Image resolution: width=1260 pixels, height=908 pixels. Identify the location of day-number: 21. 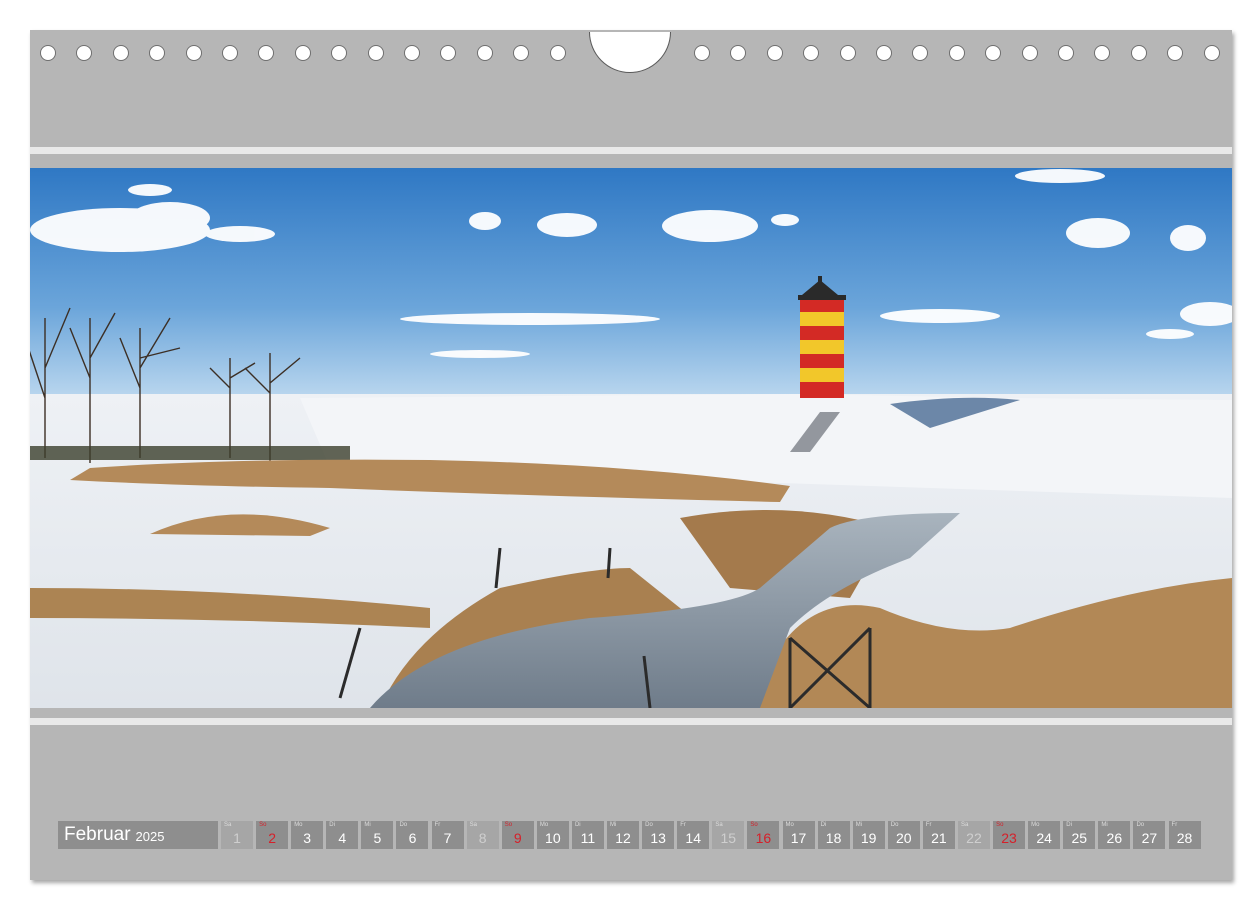
(939, 838).